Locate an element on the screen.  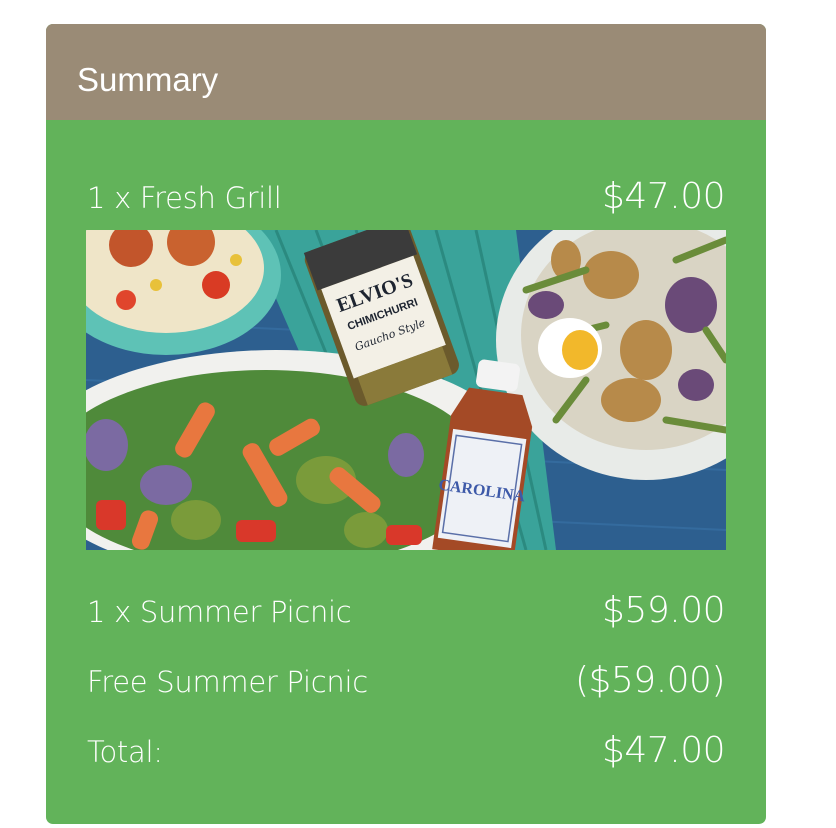
line-item-free-summer-picnic: Free Summer Picnic ($59.00) is located at coordinates (406, 680).